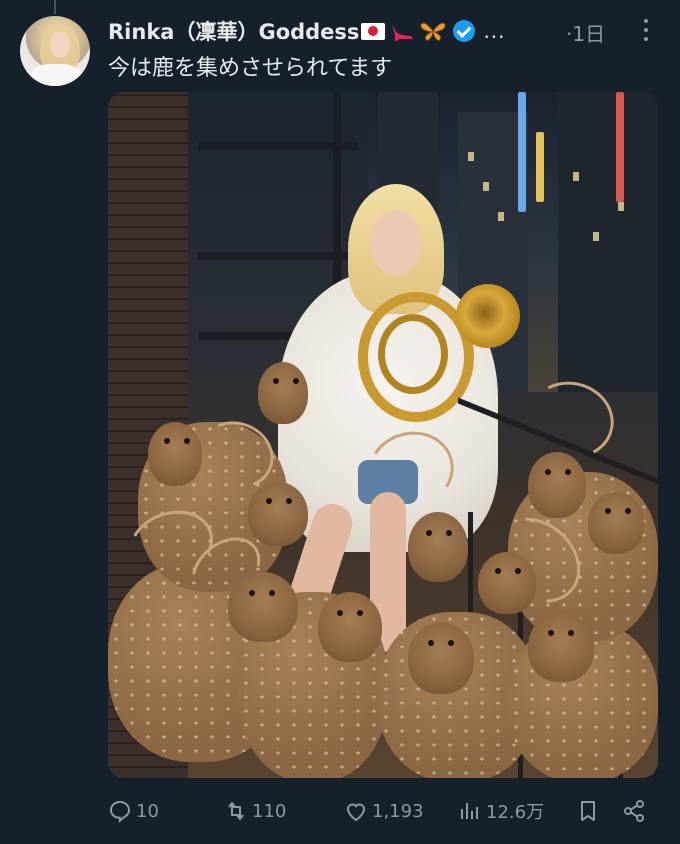 The width and height of the screenshot is (680, 844). I want to click on avatar, so click(55, 51).